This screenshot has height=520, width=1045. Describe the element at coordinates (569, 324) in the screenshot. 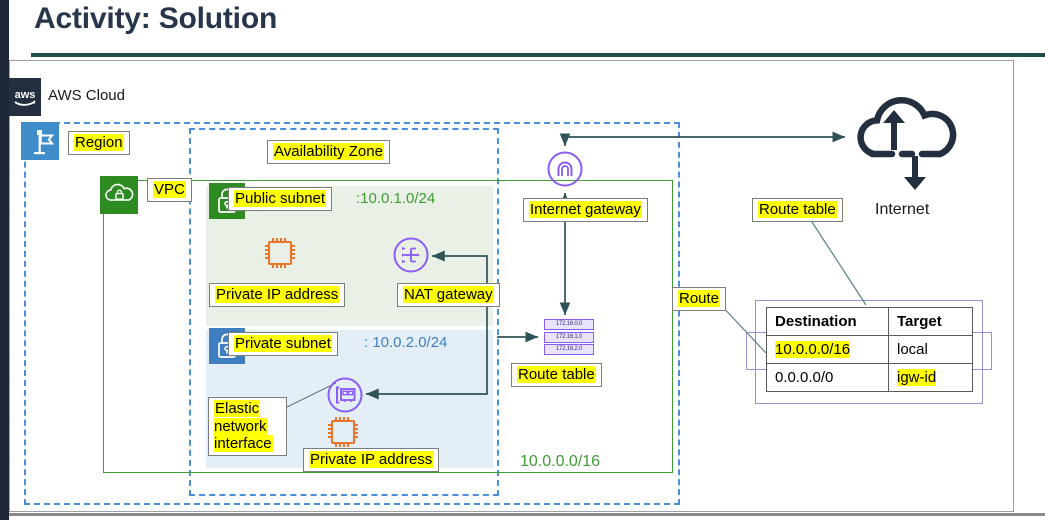

I see `route-table-icon-row: 172.16.0.0` at that location.